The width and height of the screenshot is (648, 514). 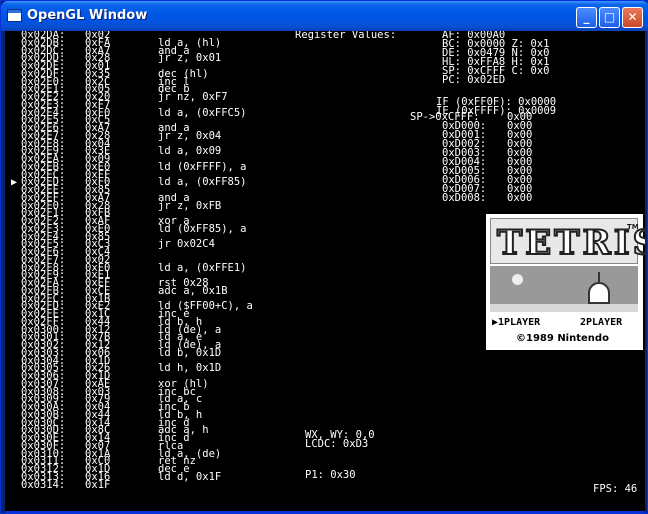 I want to click on disasm-addr: 0x0314:, so click(x=43, y=485).